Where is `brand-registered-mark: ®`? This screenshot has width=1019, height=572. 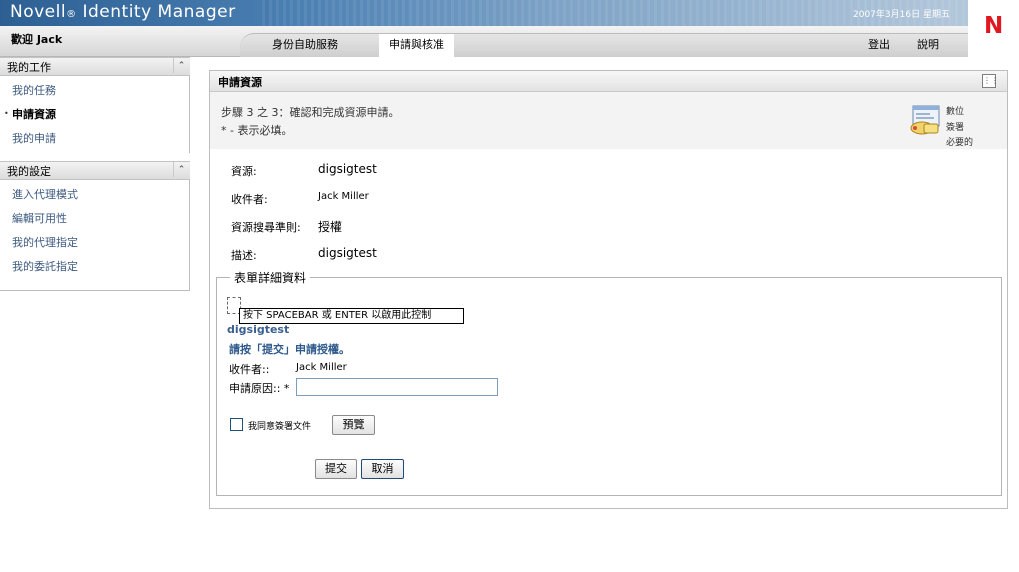
brand-registered-mark: ® is located at coordinates (71, 14).